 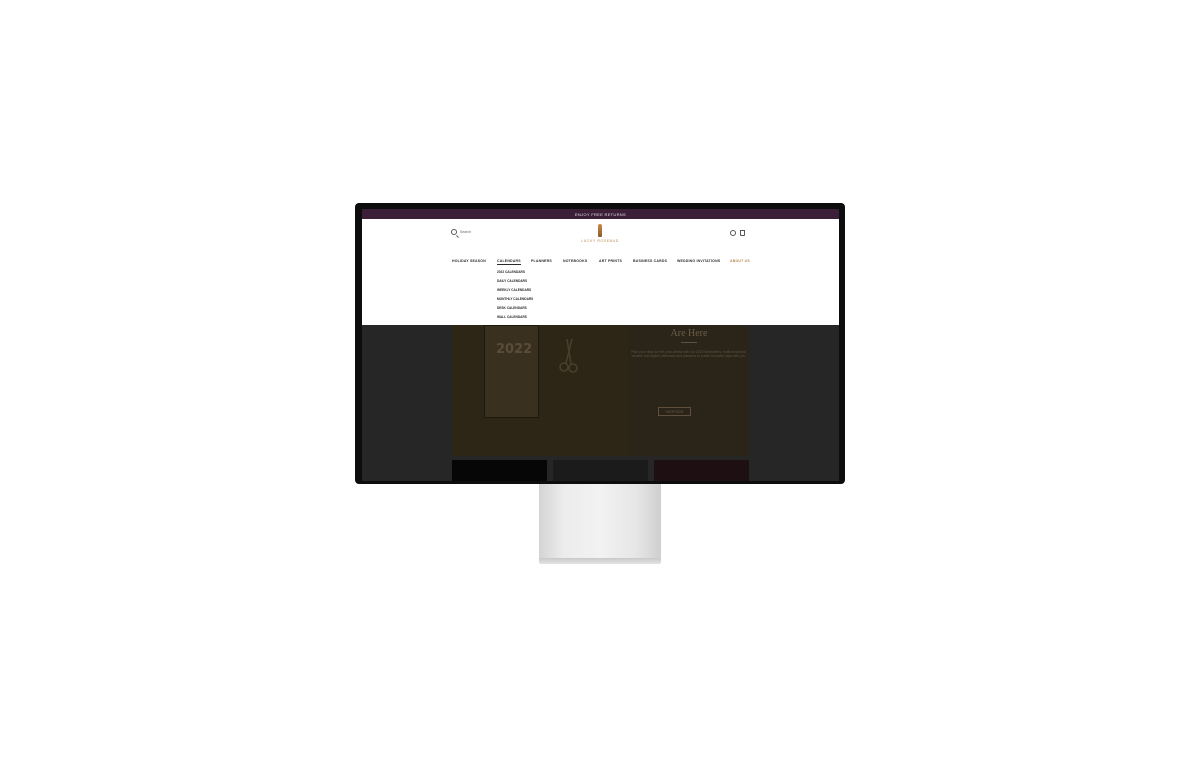 What do you see at coordinates (568, 355) in the screenshot?
I see `scissors-icon` at bounding box center [568, 355].